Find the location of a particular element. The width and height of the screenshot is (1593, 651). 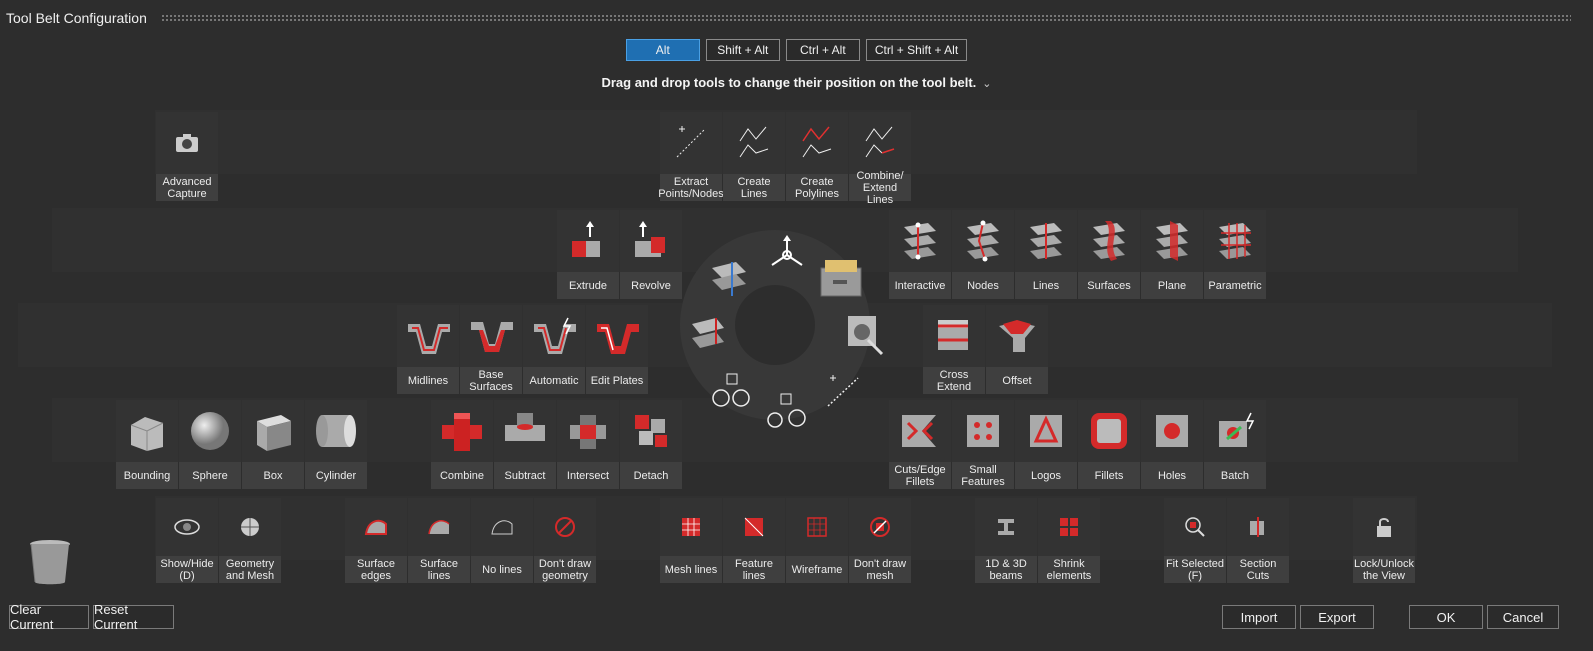

tool-parametric: Parametric is located at coordinates (1235, 254).